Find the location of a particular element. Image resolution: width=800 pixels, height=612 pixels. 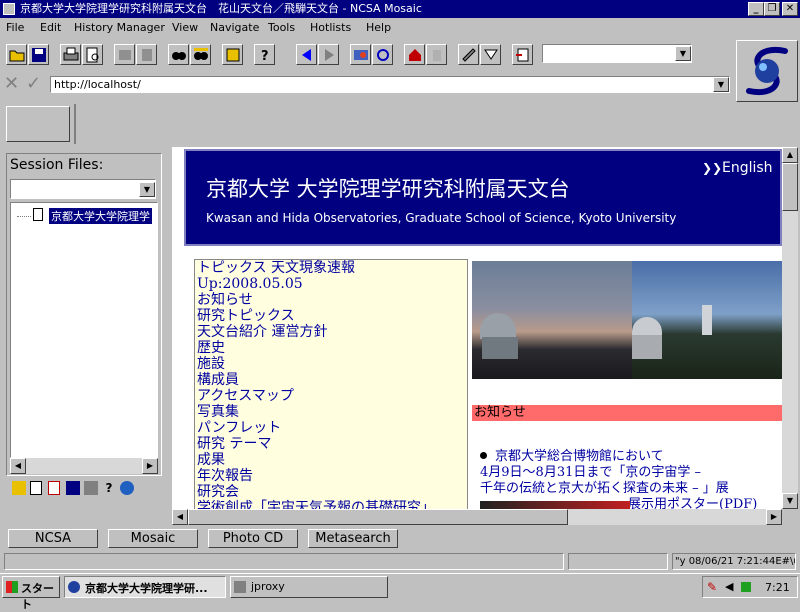

vscroll-thumb is located at coordinates (790, 187).